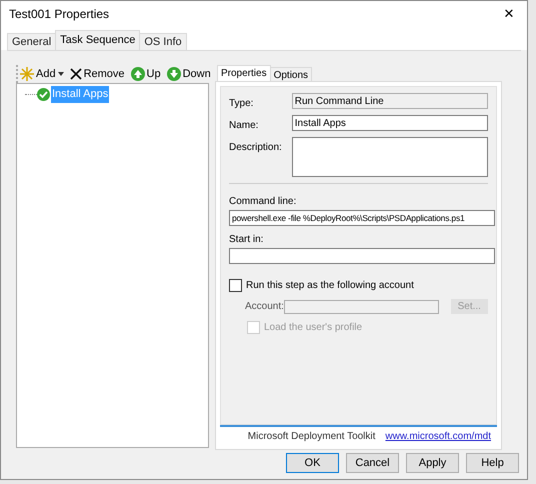 Image resolution: width=536 pixels, height=484 pixels. What do you see at coordinates (362, 256) in the screenshot?
I see `start-in-field` at bounding box center [362, 256].